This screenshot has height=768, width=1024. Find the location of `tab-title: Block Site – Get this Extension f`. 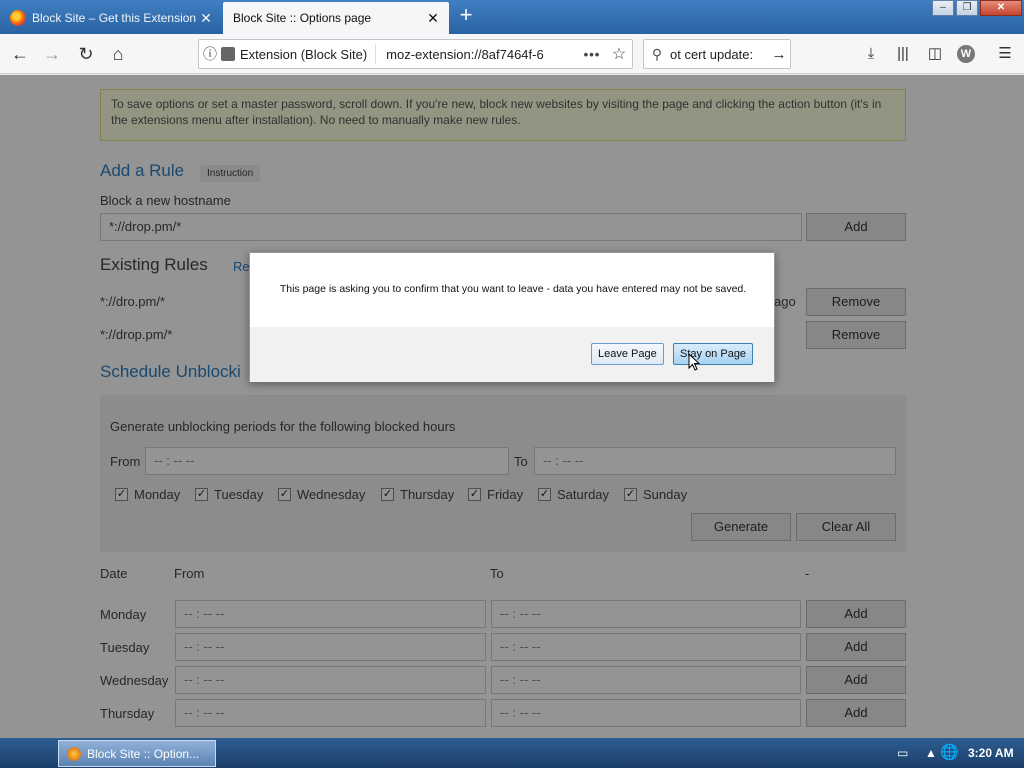

tab-title: Block Site – Get this Extension f is located at coordinates (115, 18).